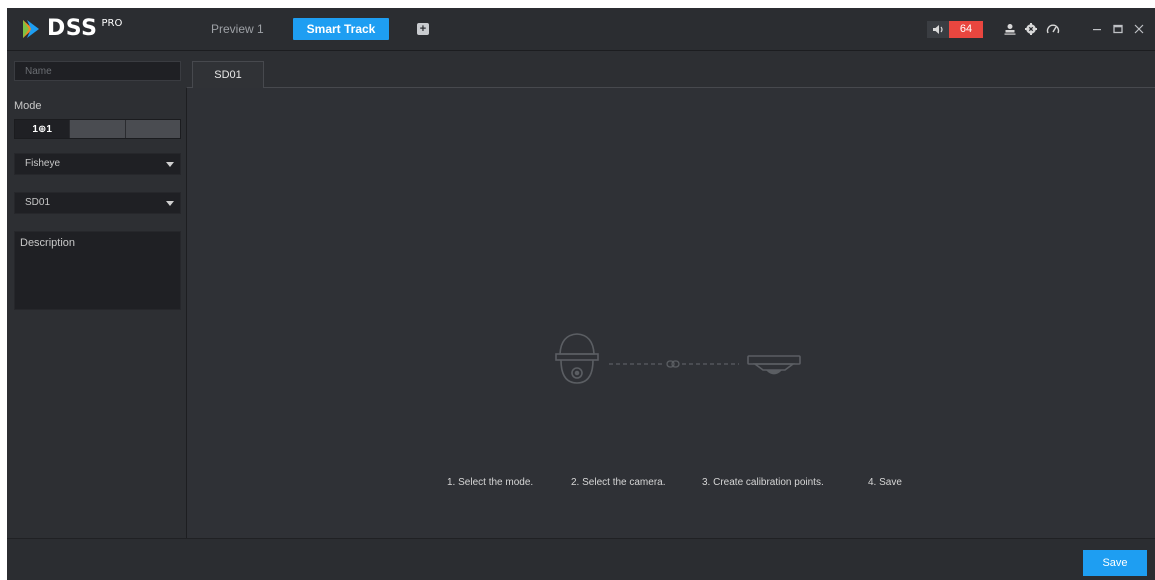 This screenshot has width=1155, height=580. I want to click on mode-selector: 1⊕1, so click(97, 129).